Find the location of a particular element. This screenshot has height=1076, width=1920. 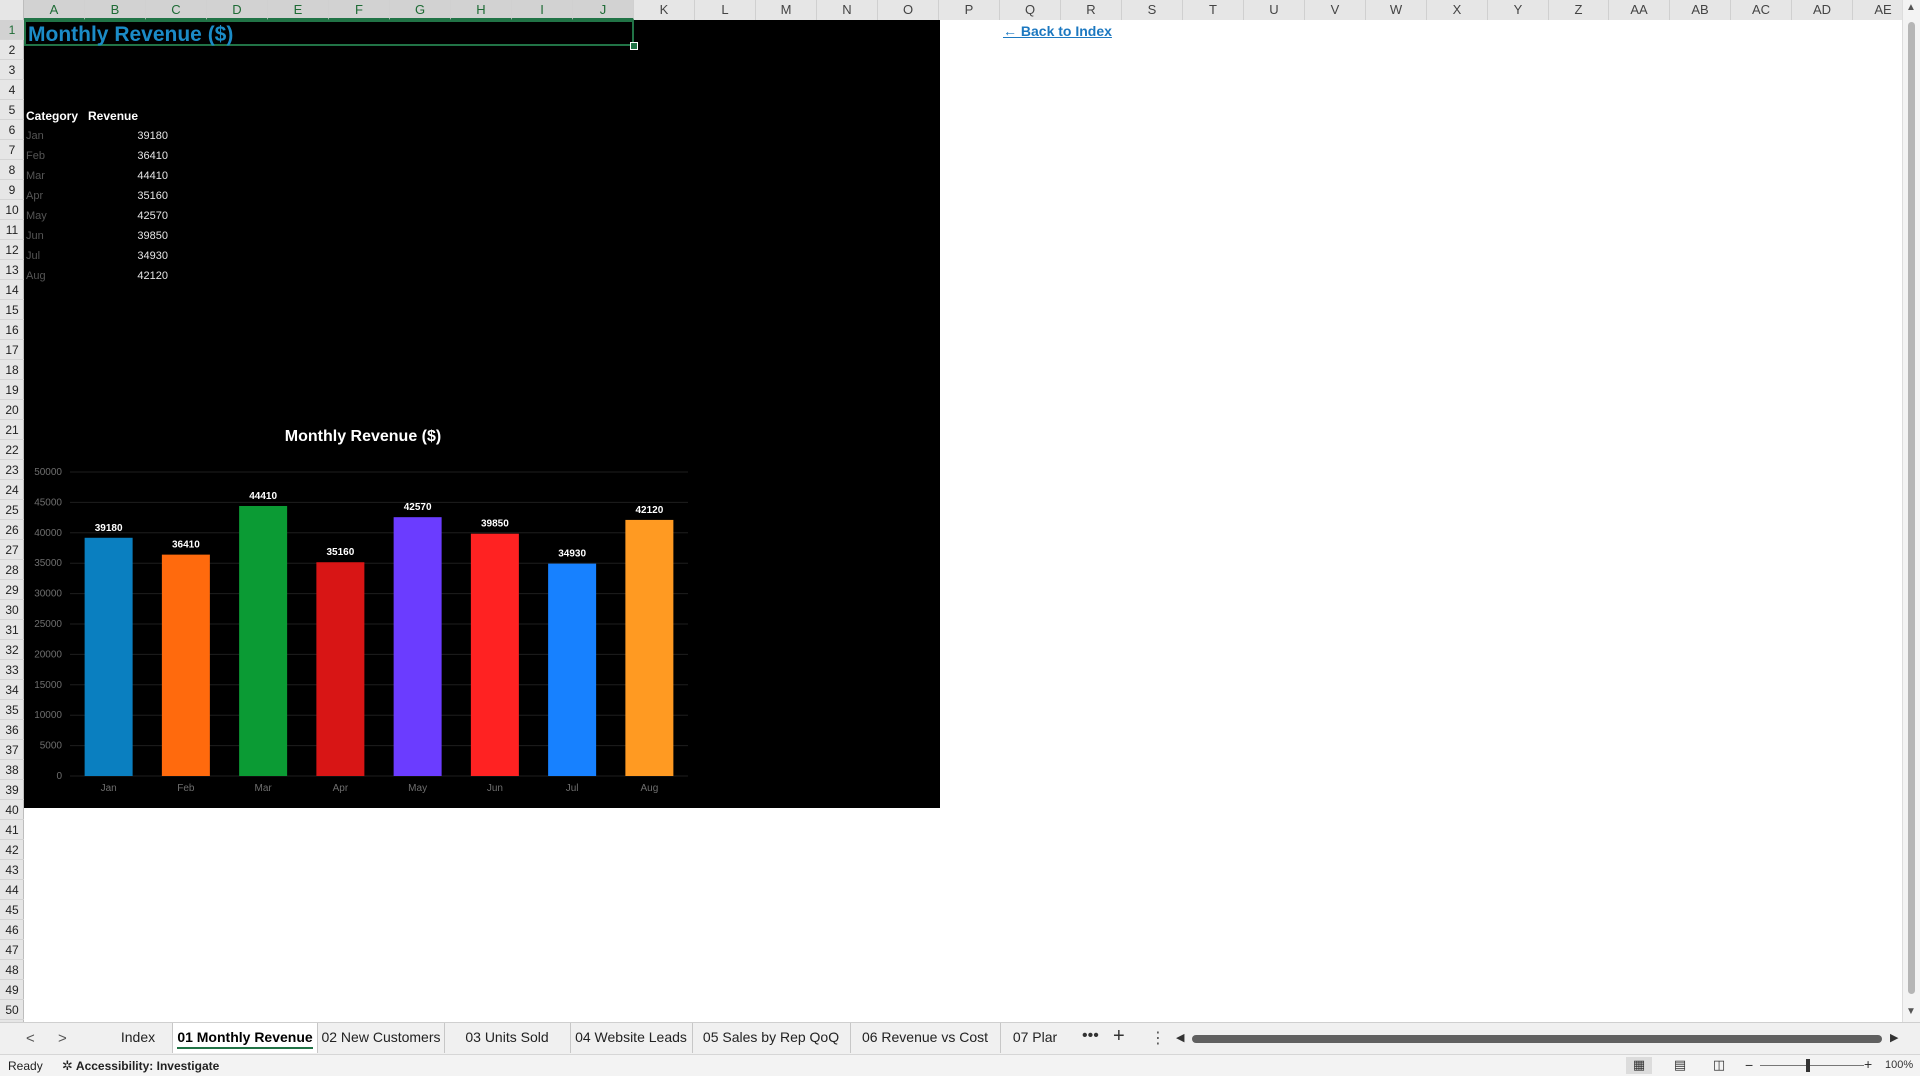

row-header-8: 8 is located at coordinates (12, 170).